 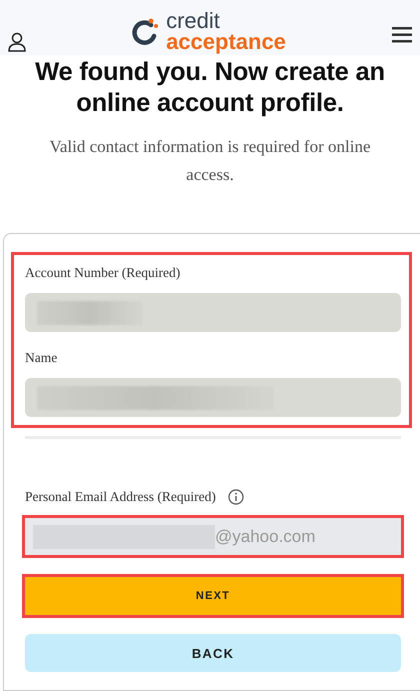 I want to click on field-label: Name, so click(x=41, y=358).